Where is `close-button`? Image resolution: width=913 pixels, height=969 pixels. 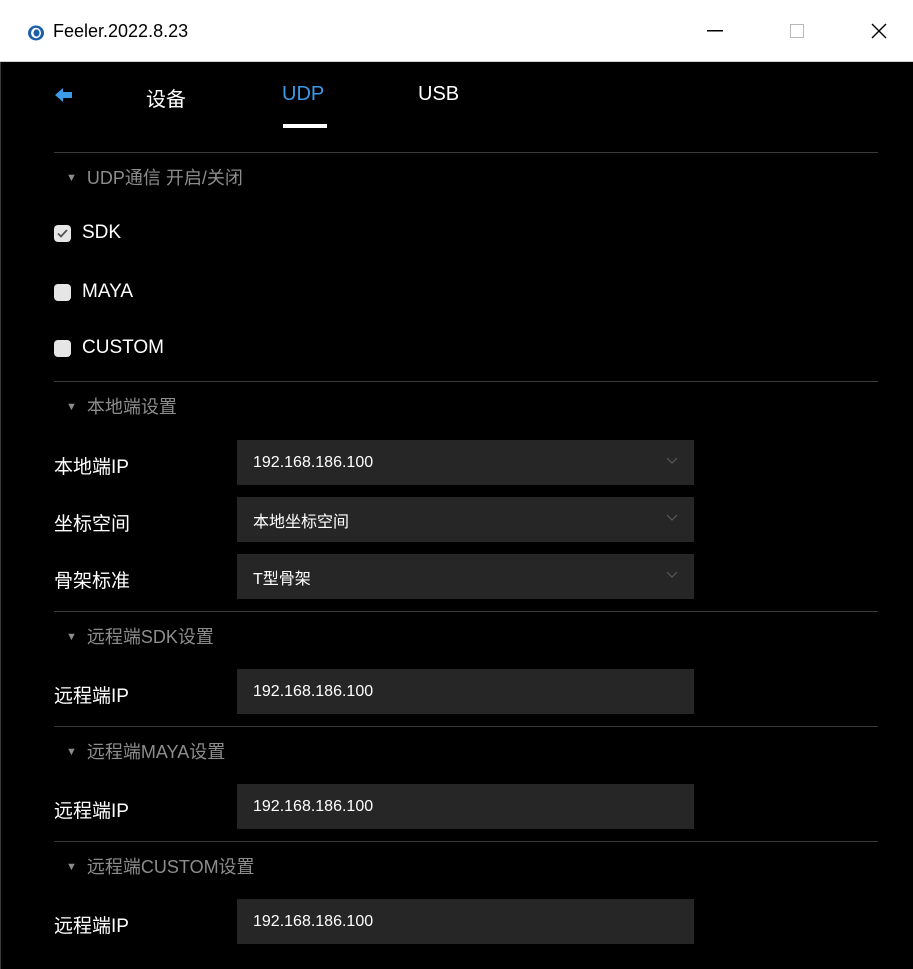
close-button is located at coordinates (879, 31).